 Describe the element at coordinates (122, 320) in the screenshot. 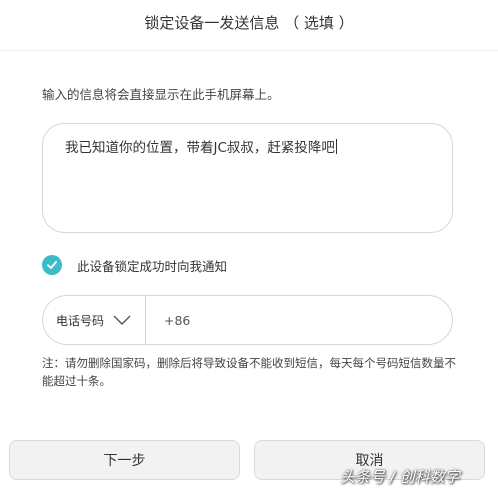

I see `chevron-down-icon` at that location.